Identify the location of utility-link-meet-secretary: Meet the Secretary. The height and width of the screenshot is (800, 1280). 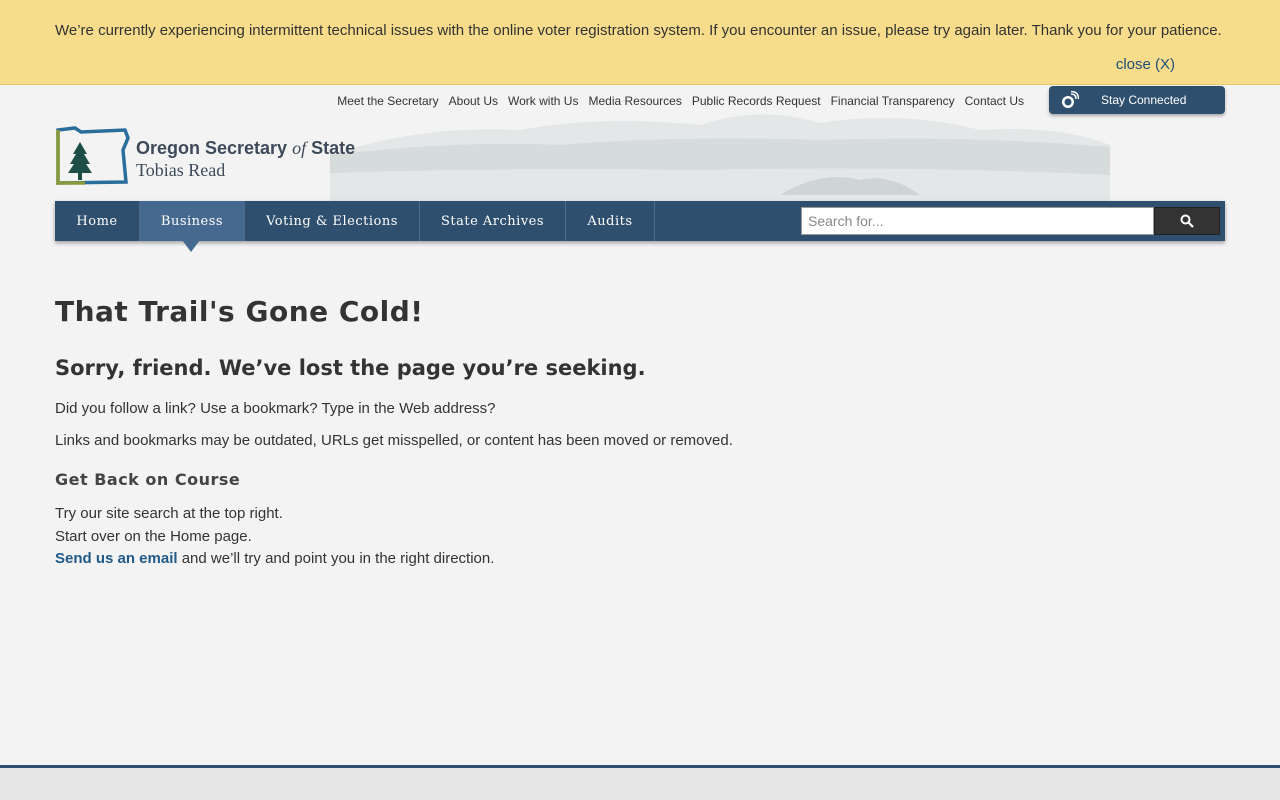
(387, 101).